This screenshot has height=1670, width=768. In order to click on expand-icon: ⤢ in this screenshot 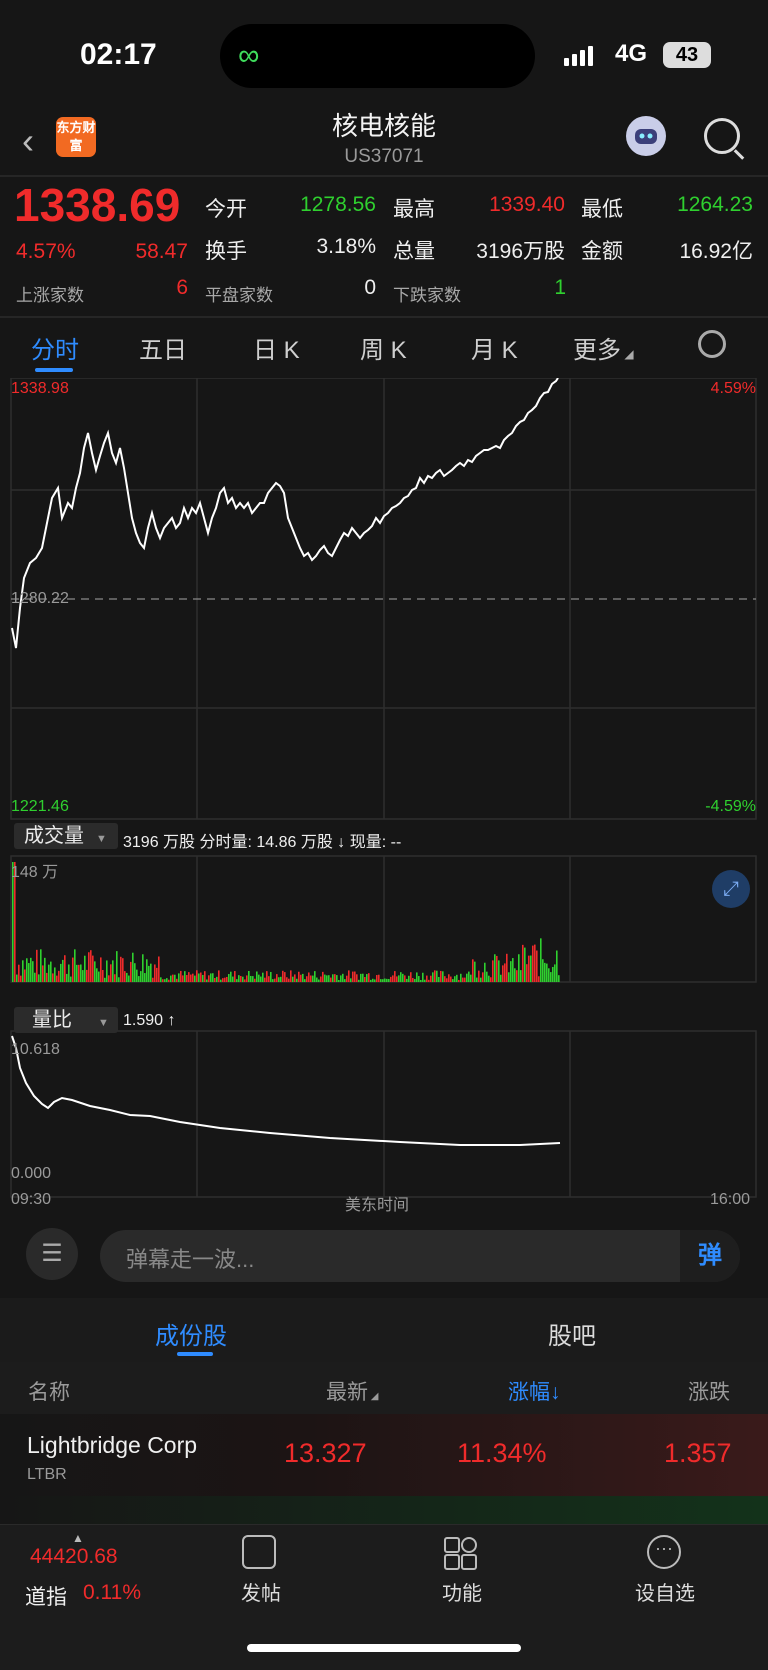, I will do `click(731, 889)`.